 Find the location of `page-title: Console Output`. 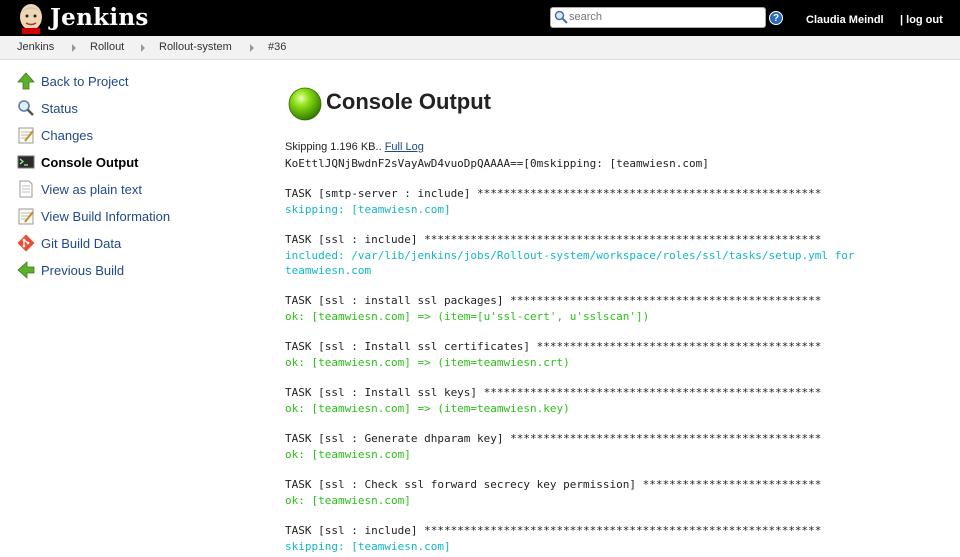

page-title: Console Output is located at coordinates (408, 101).